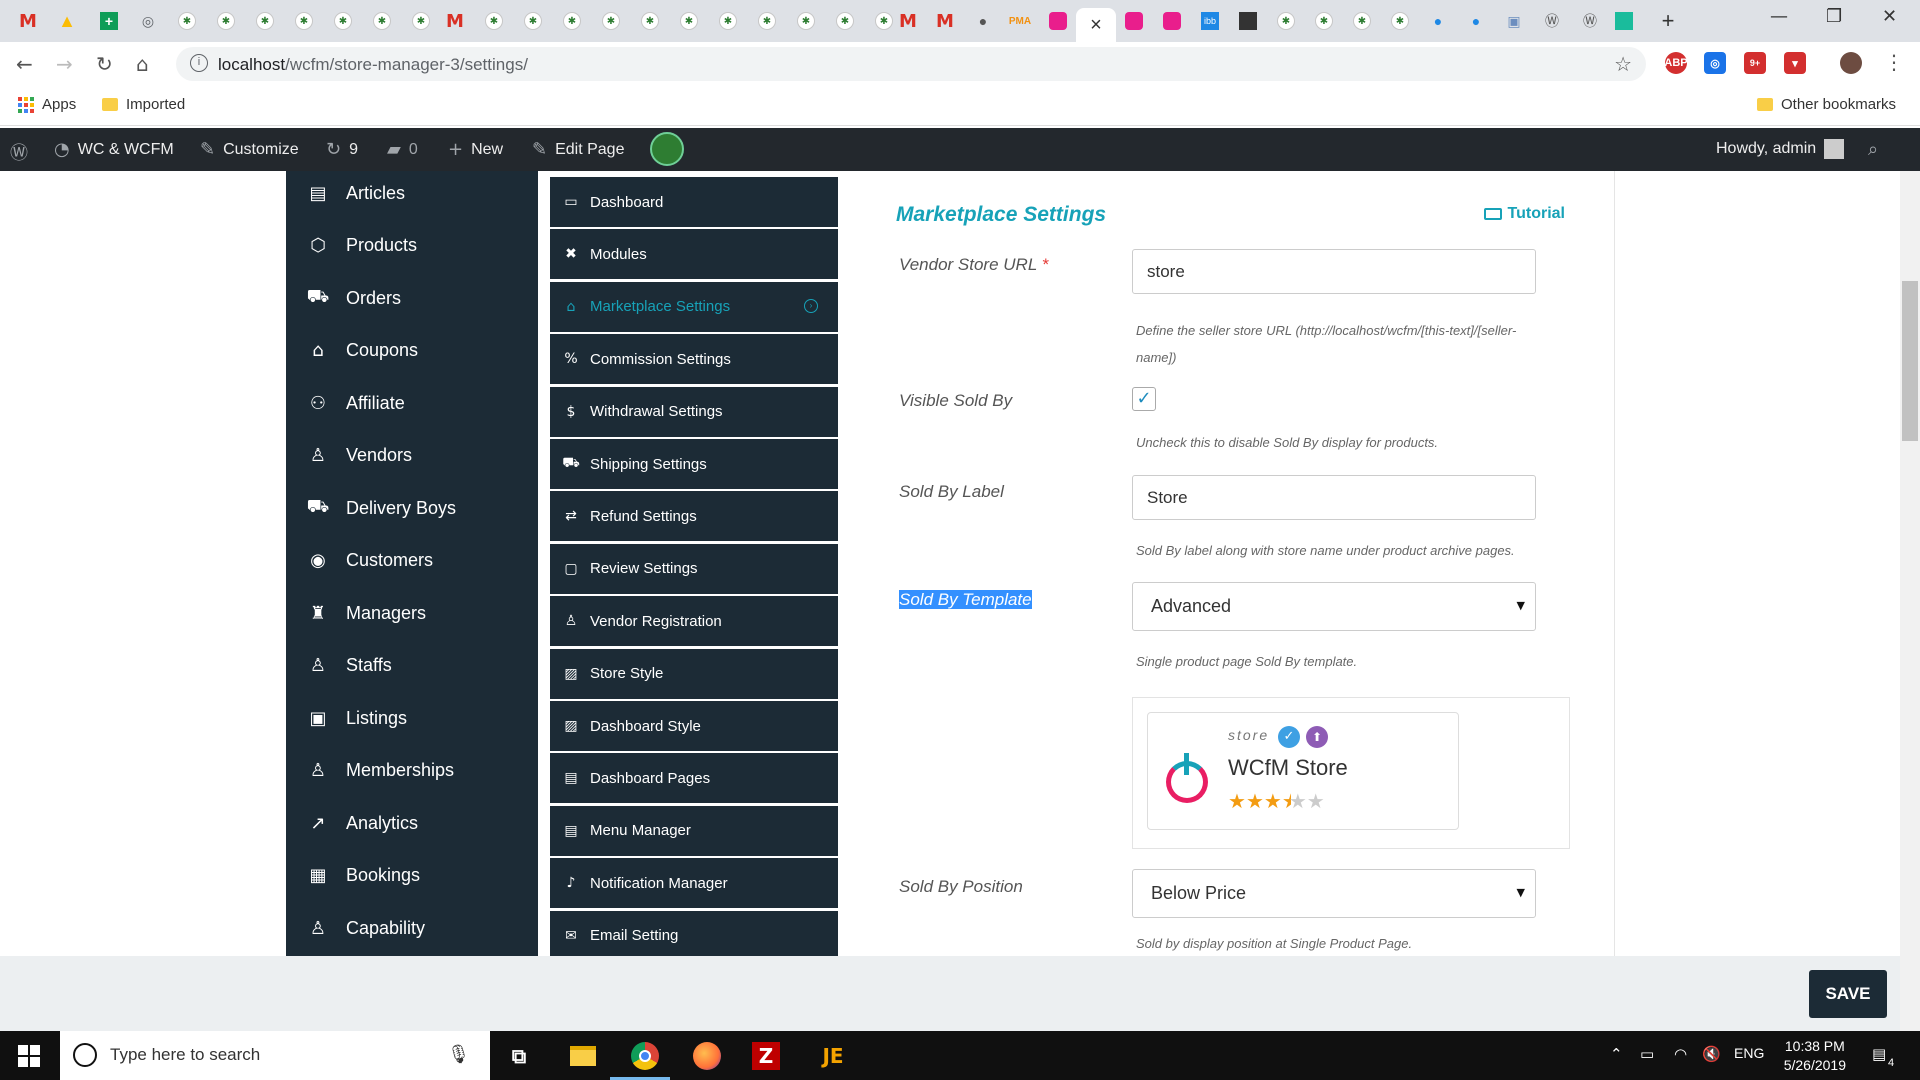 The height and width of the screenshot is (1080, 1920). What do you see at coordinates (667, 149) in the screenshot?
I see `wcfm-adminbar-button` at bounding box center [667, 149].